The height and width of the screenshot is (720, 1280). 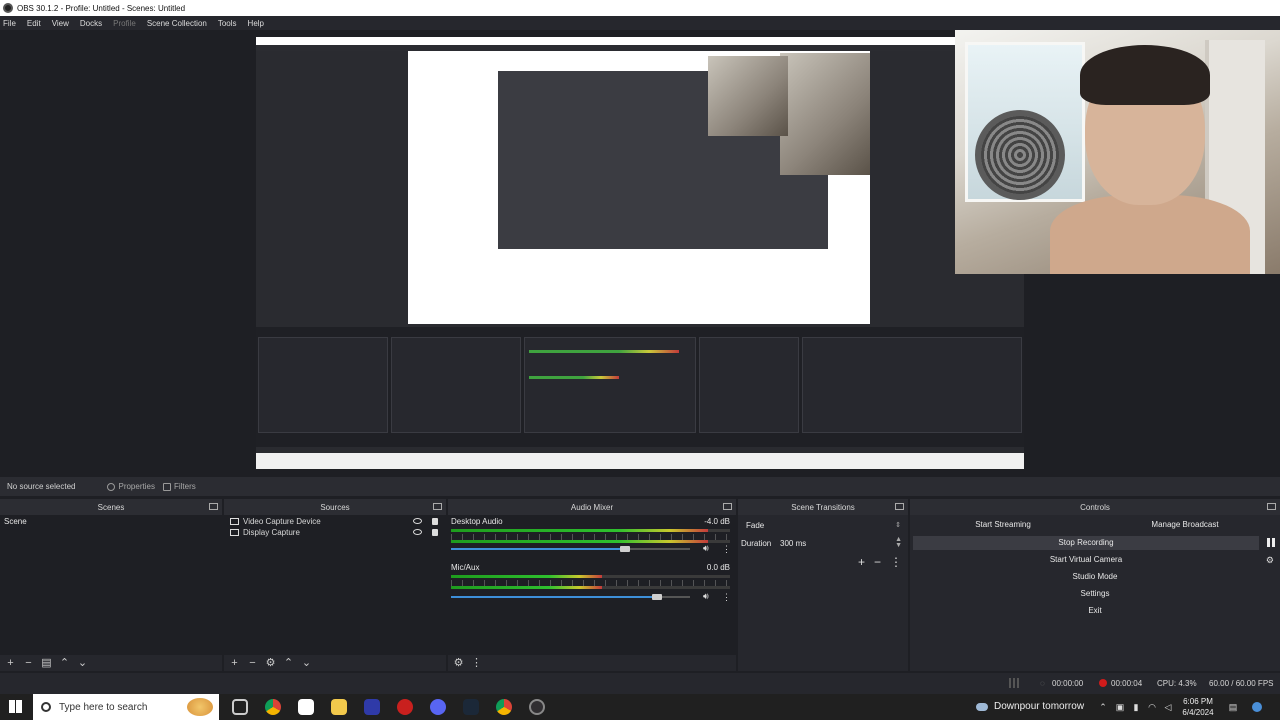 What do you see at coordinates (1257, 707) in the screenshot?
I see `copilot-icon` at bounding box center [1257, 707].